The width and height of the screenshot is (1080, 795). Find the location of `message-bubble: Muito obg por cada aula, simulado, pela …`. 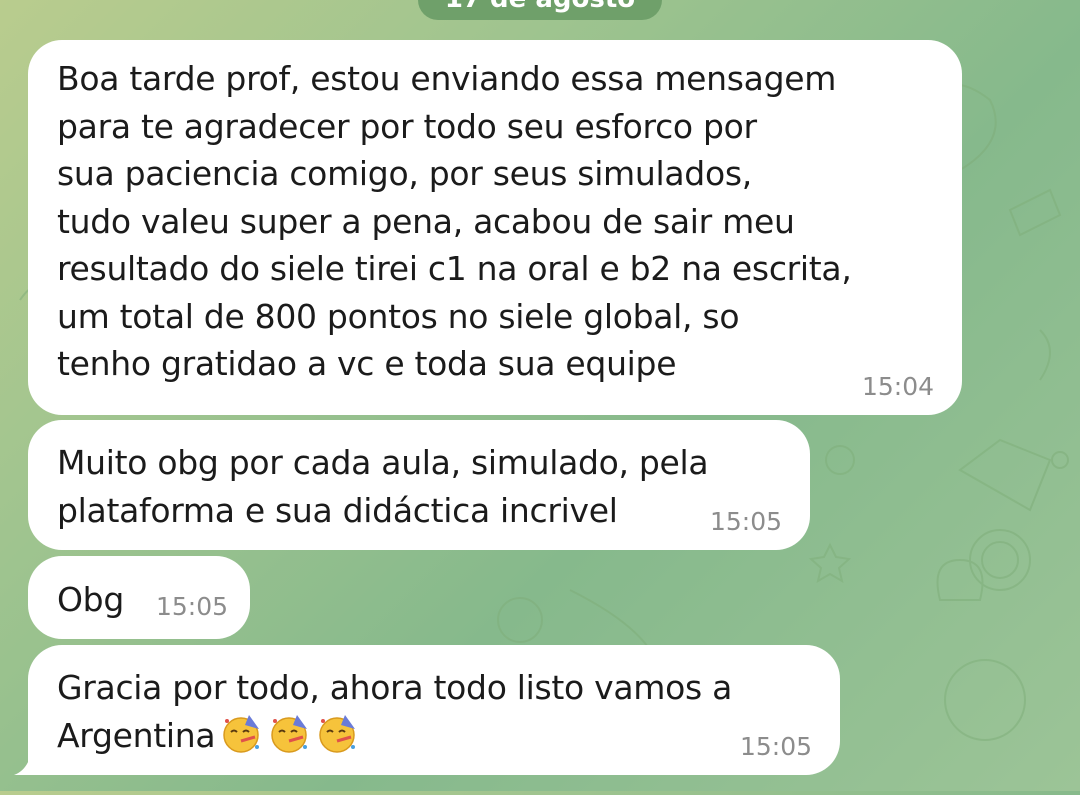

message-bubble: Muito obg por cada aula, simulado, pela … is located at coordinates (419, 485).